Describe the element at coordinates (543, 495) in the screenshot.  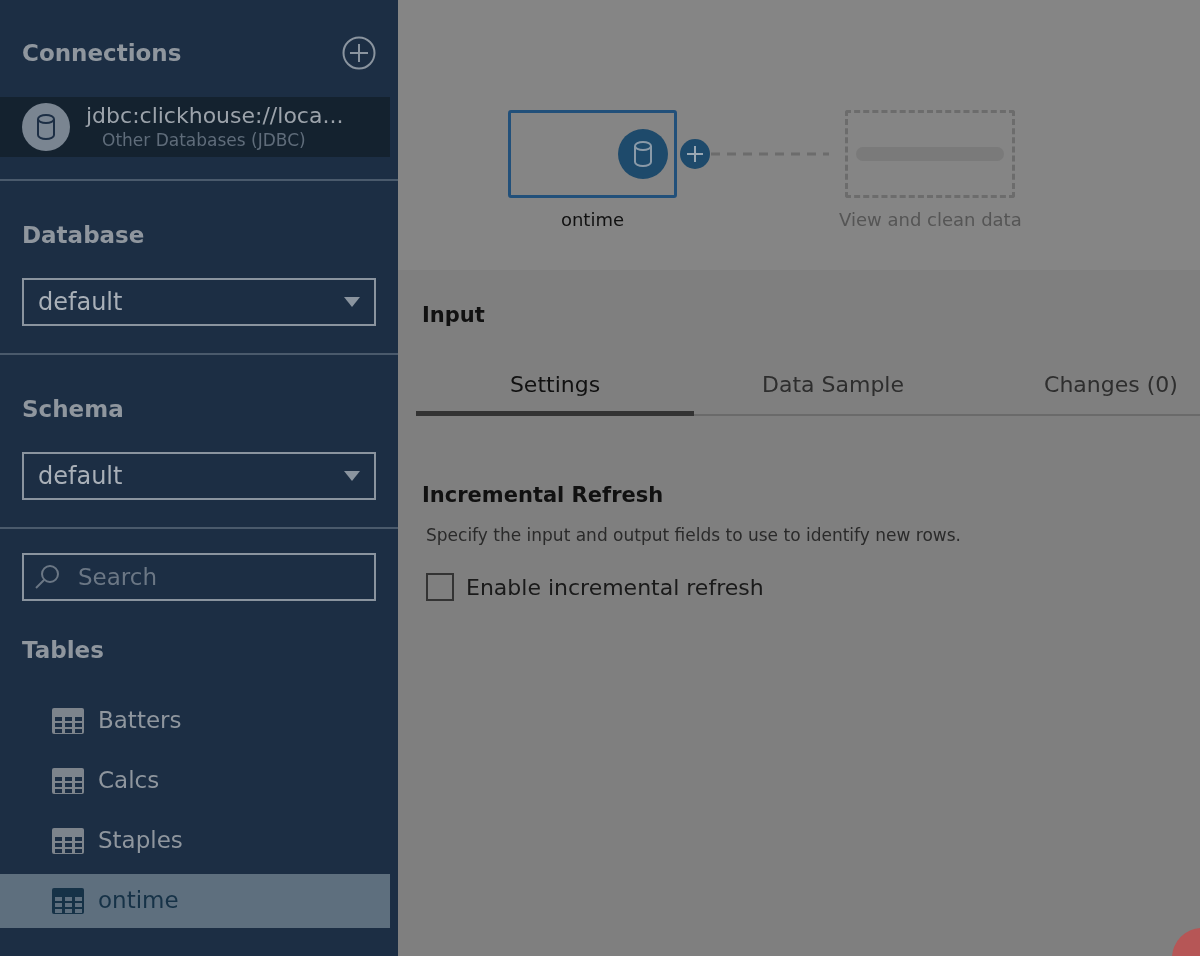
I see `section-title: Incremental Refresh` at that location.